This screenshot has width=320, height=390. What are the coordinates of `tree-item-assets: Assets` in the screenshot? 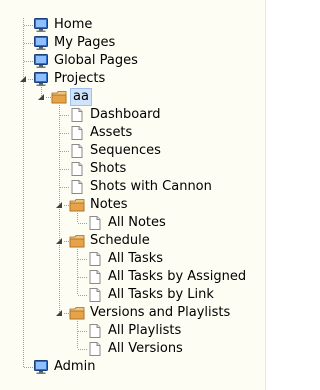 It's located at (101, 133).